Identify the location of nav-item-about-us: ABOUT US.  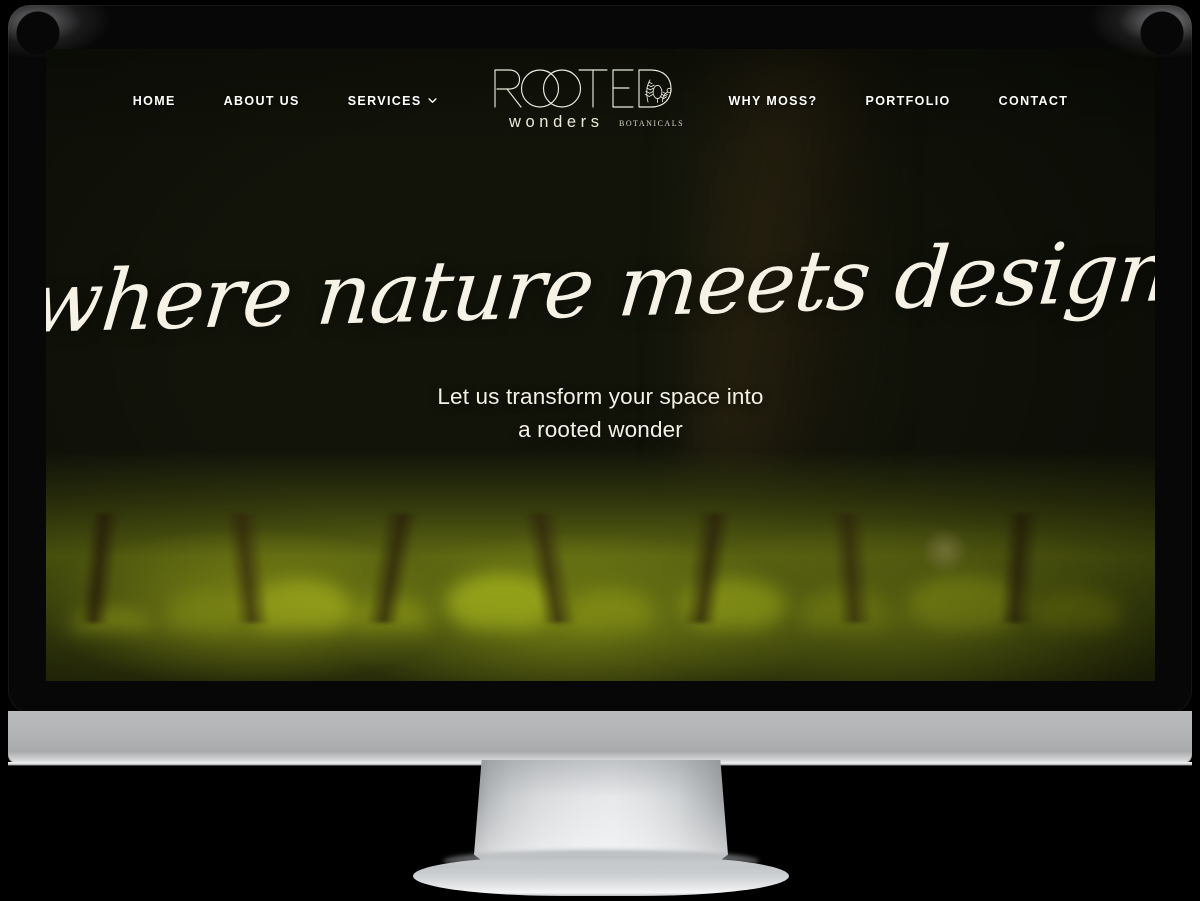
(262, 101).